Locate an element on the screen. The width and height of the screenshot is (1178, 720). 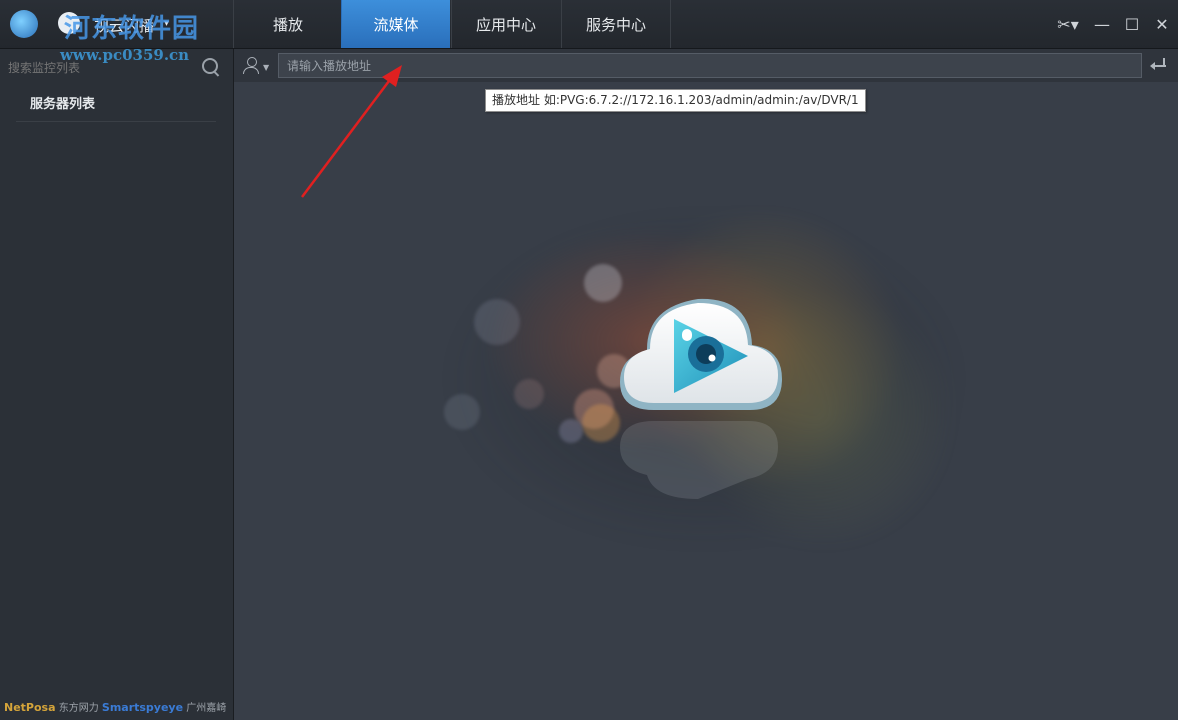
watermark-text: 河东软件园 is located at coordinates (132, 29).